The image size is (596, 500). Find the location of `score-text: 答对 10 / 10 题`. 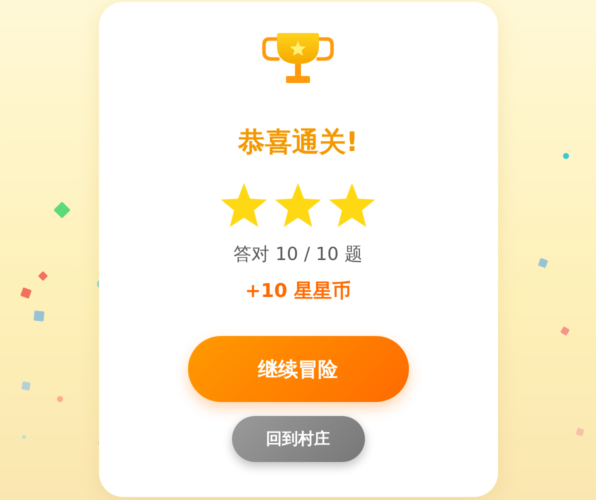

score-text: 答对 10 / 10 题 is located at coordinates (298, 254).